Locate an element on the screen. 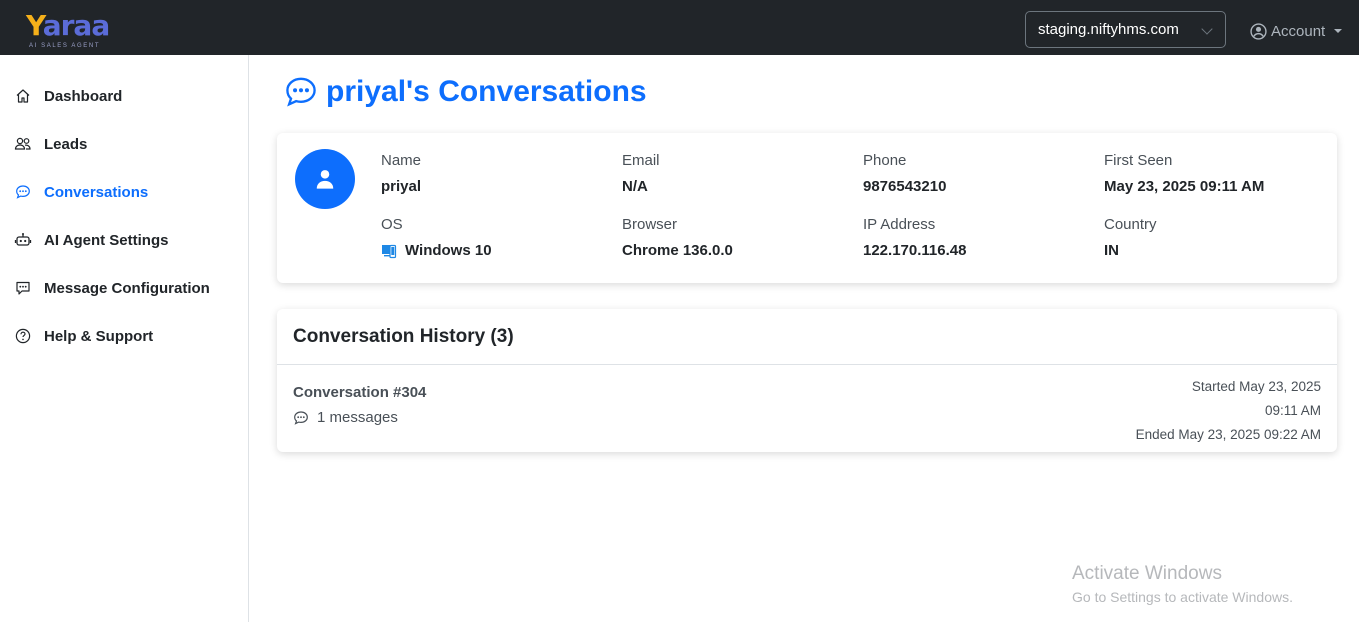  field-country: Country IN is located at coordinates (1130, 238).